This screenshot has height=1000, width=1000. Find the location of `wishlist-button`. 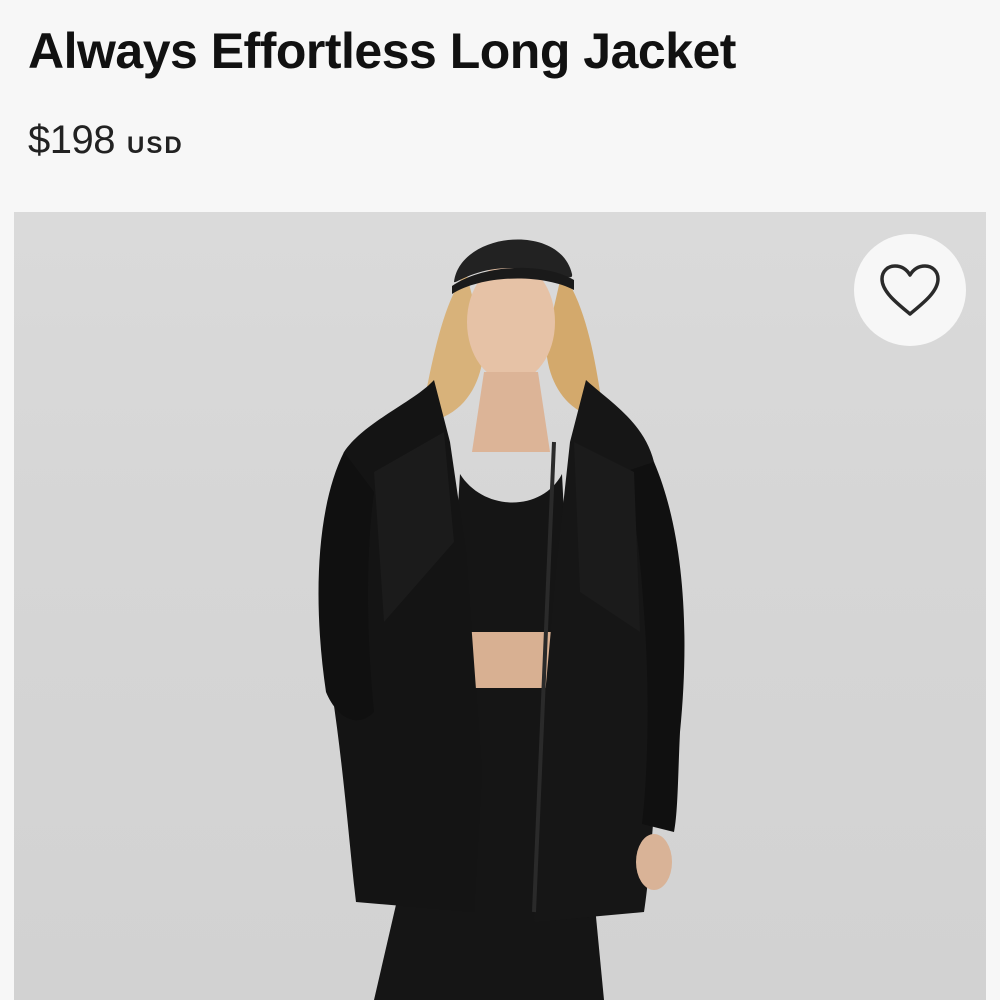

wishlist-button is located at coordinates (910, 290).